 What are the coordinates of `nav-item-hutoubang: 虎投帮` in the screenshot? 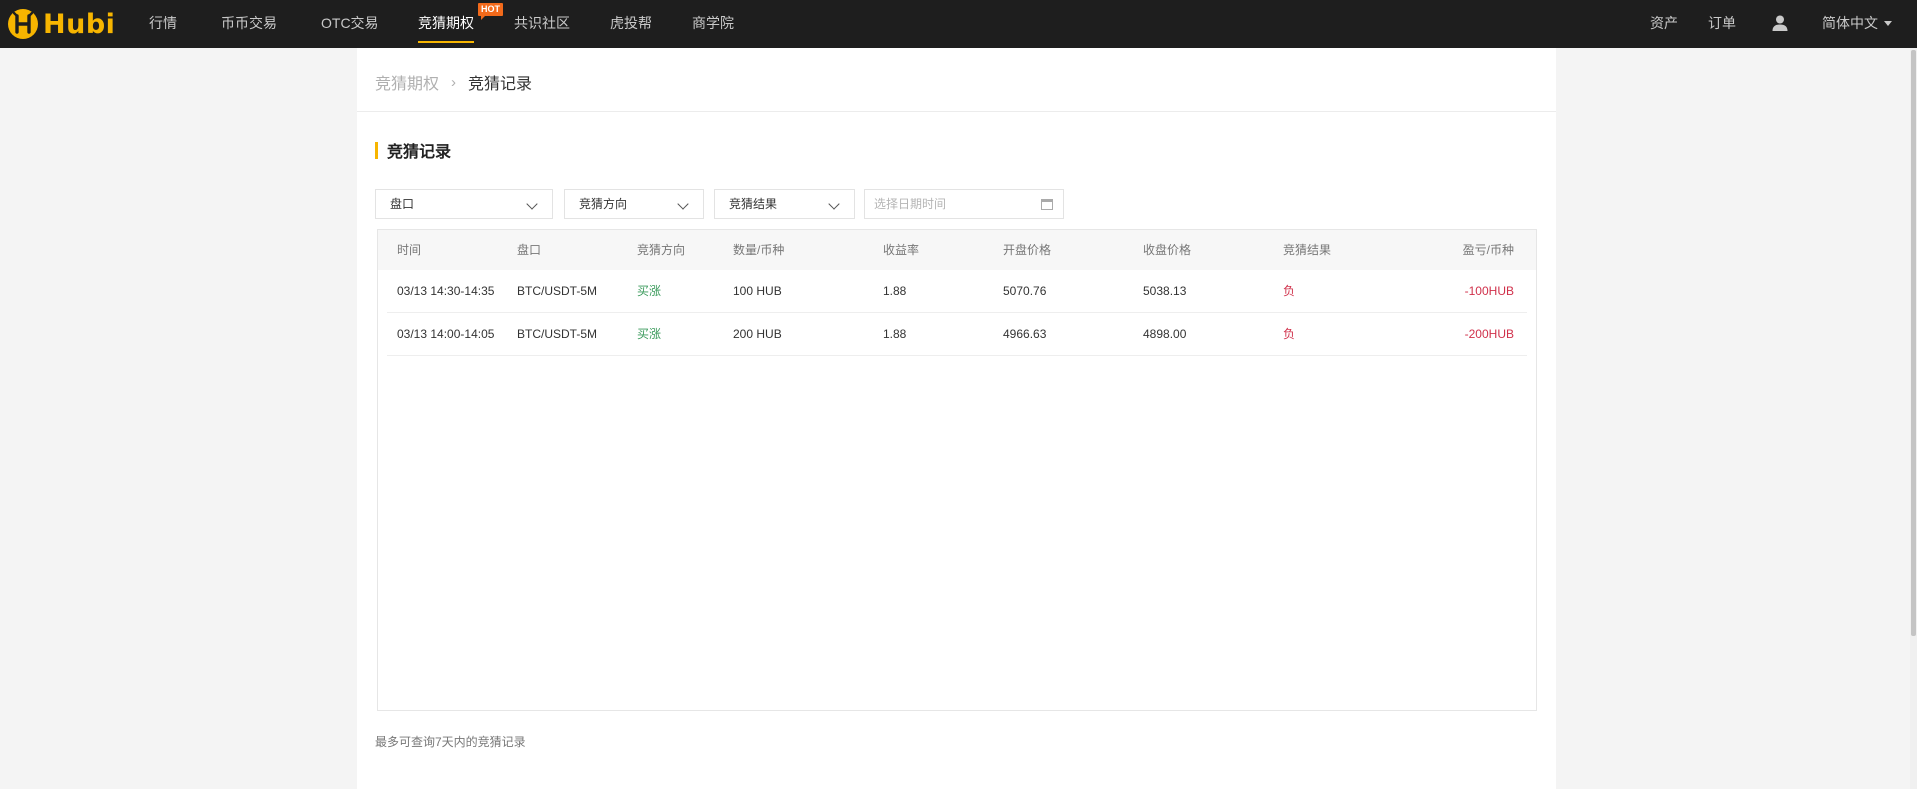 It's located at (631, 24).